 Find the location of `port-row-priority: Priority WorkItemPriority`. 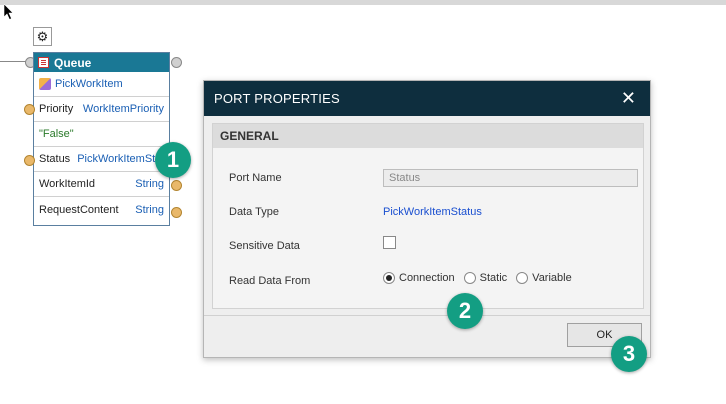

port-row-priority: Priority WorkItemPriority is located at coordinates (101, 109).